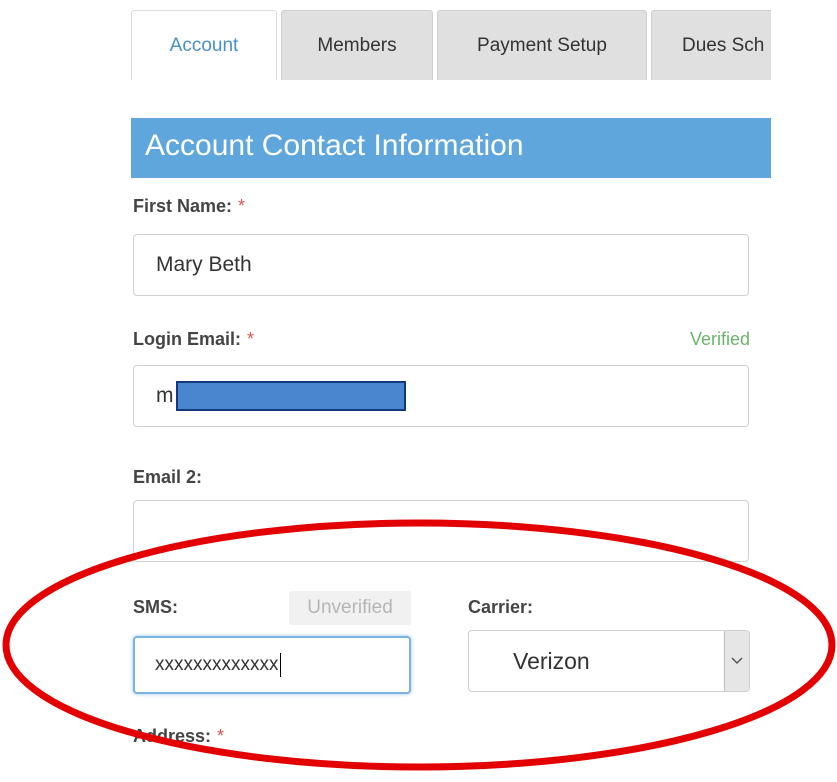  Describe the element at coordinates (501, 607) in the screenshot. I see `carrier-label: Carrier:` at that location.